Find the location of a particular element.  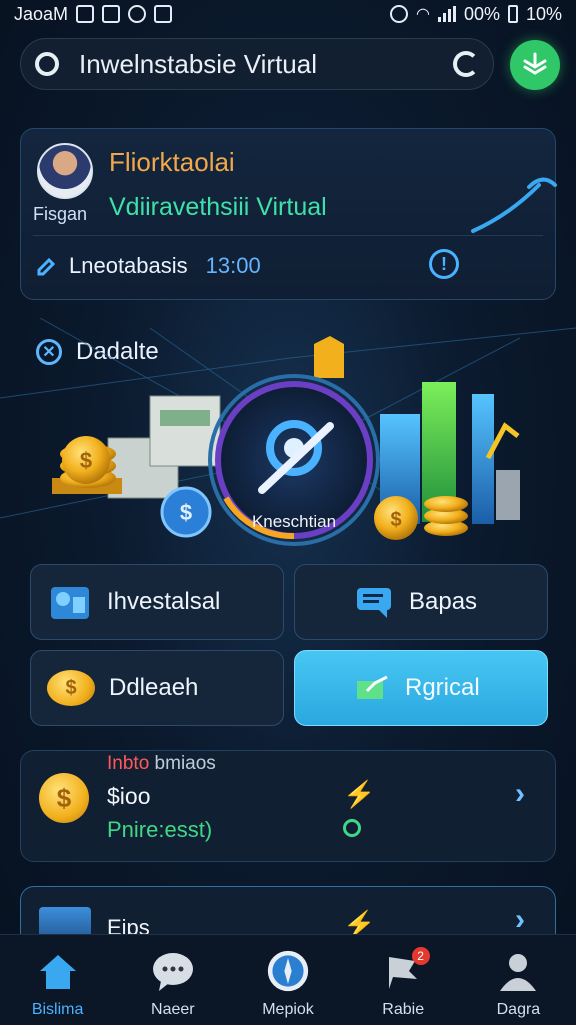

profile-subtitle: Fisgan is located at coordinates (60, 214).